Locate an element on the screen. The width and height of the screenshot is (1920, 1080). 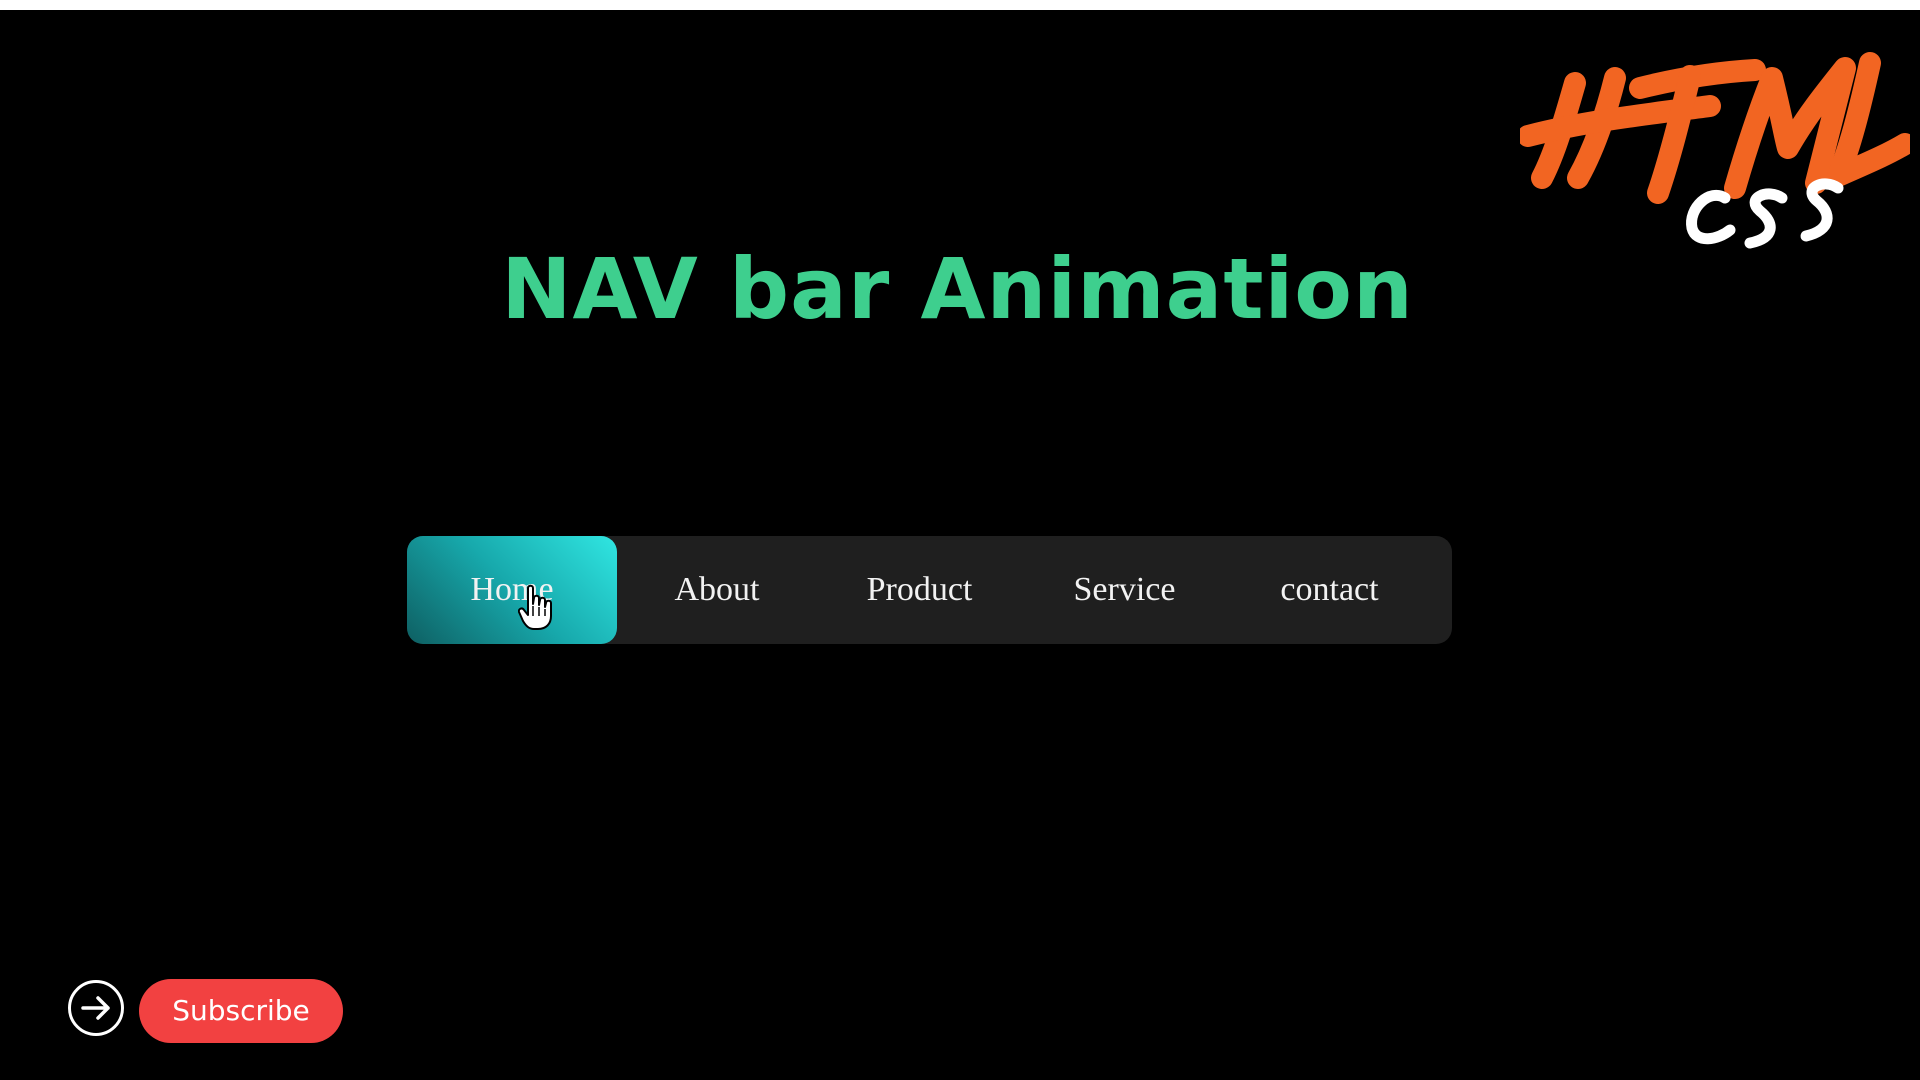
nav-bar: Home About Product Service contact is located at coordinates (929, 590).